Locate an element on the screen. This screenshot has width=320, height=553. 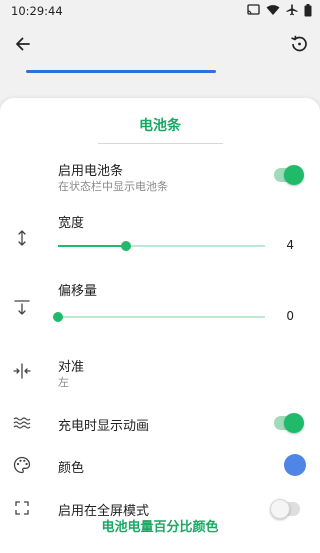
width-slider-thumb is located at coordinates (126, 246).